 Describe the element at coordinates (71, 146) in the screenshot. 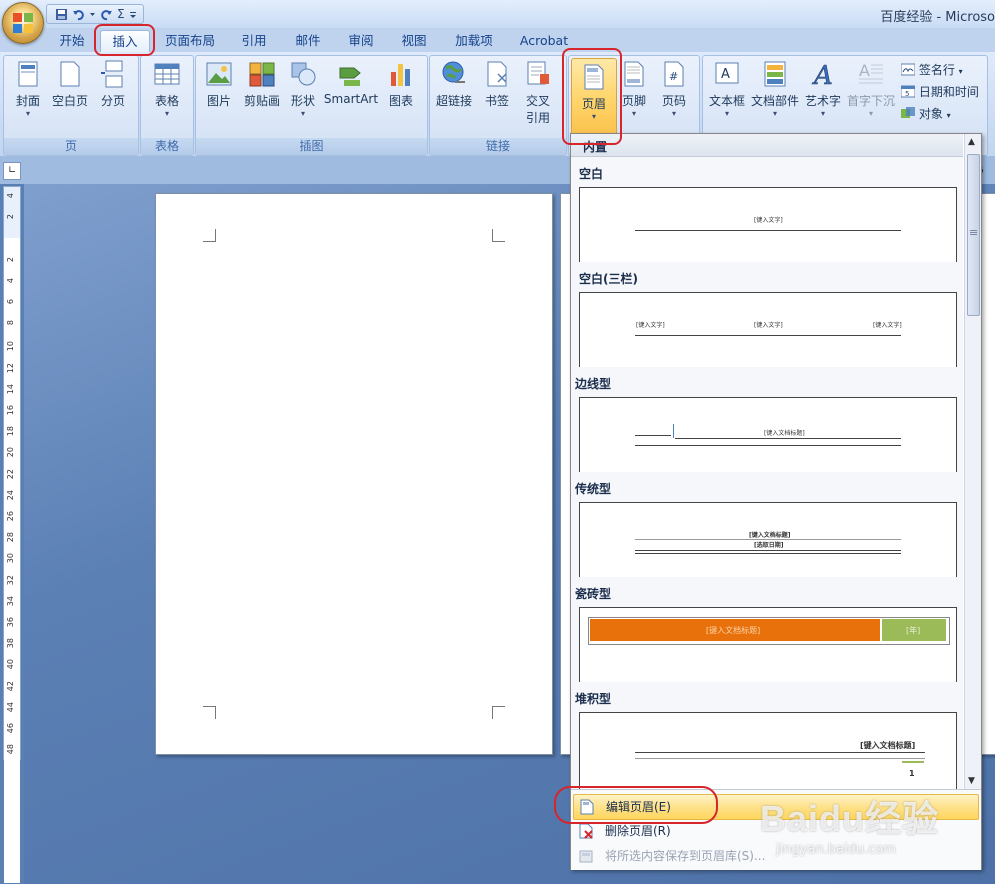

I see `group-pages-label: 页` at that location.